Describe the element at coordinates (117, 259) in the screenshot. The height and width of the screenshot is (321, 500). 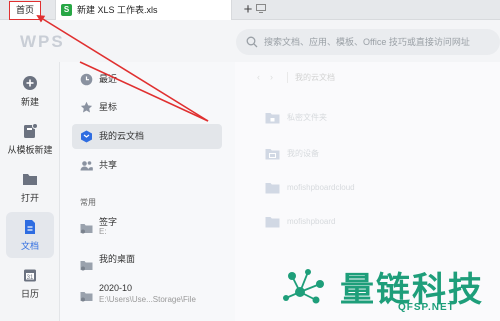
I see `pinned-folder-name: 我的桌面` at that location.